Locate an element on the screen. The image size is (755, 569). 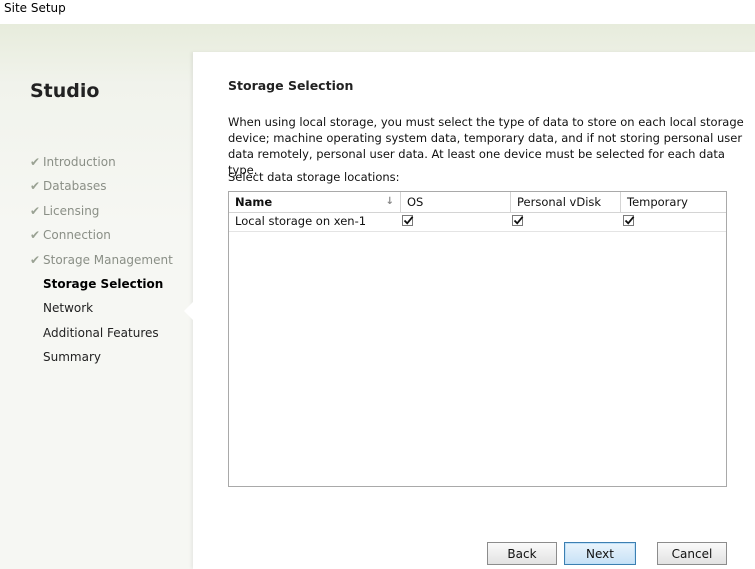
os-checkbox is located at coordinates (408, 220).